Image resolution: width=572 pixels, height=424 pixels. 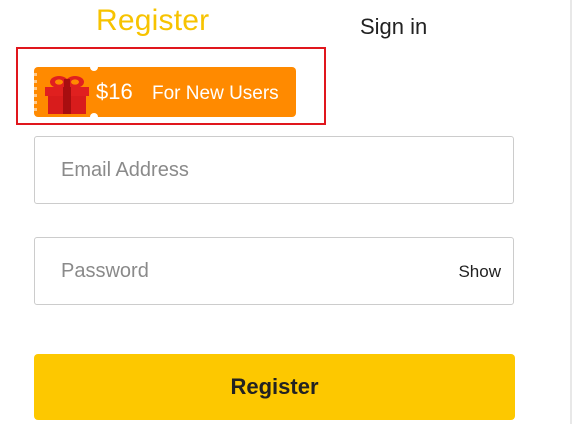 I want to click on tab-register: Register, so click(x=152, y=21).